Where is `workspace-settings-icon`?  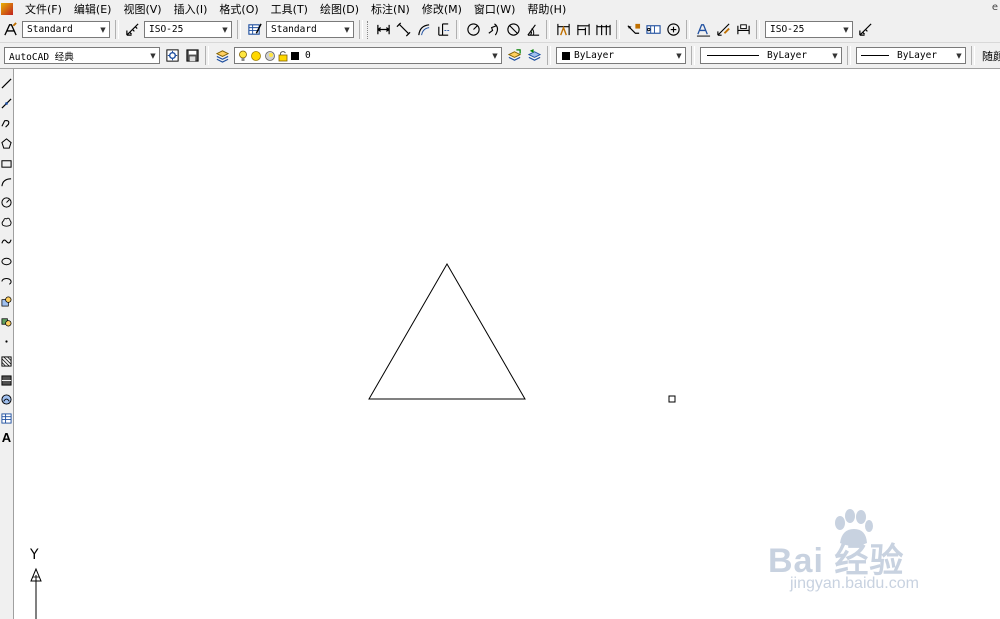 workspace-settings-icon is located at coordinates (172, 56).